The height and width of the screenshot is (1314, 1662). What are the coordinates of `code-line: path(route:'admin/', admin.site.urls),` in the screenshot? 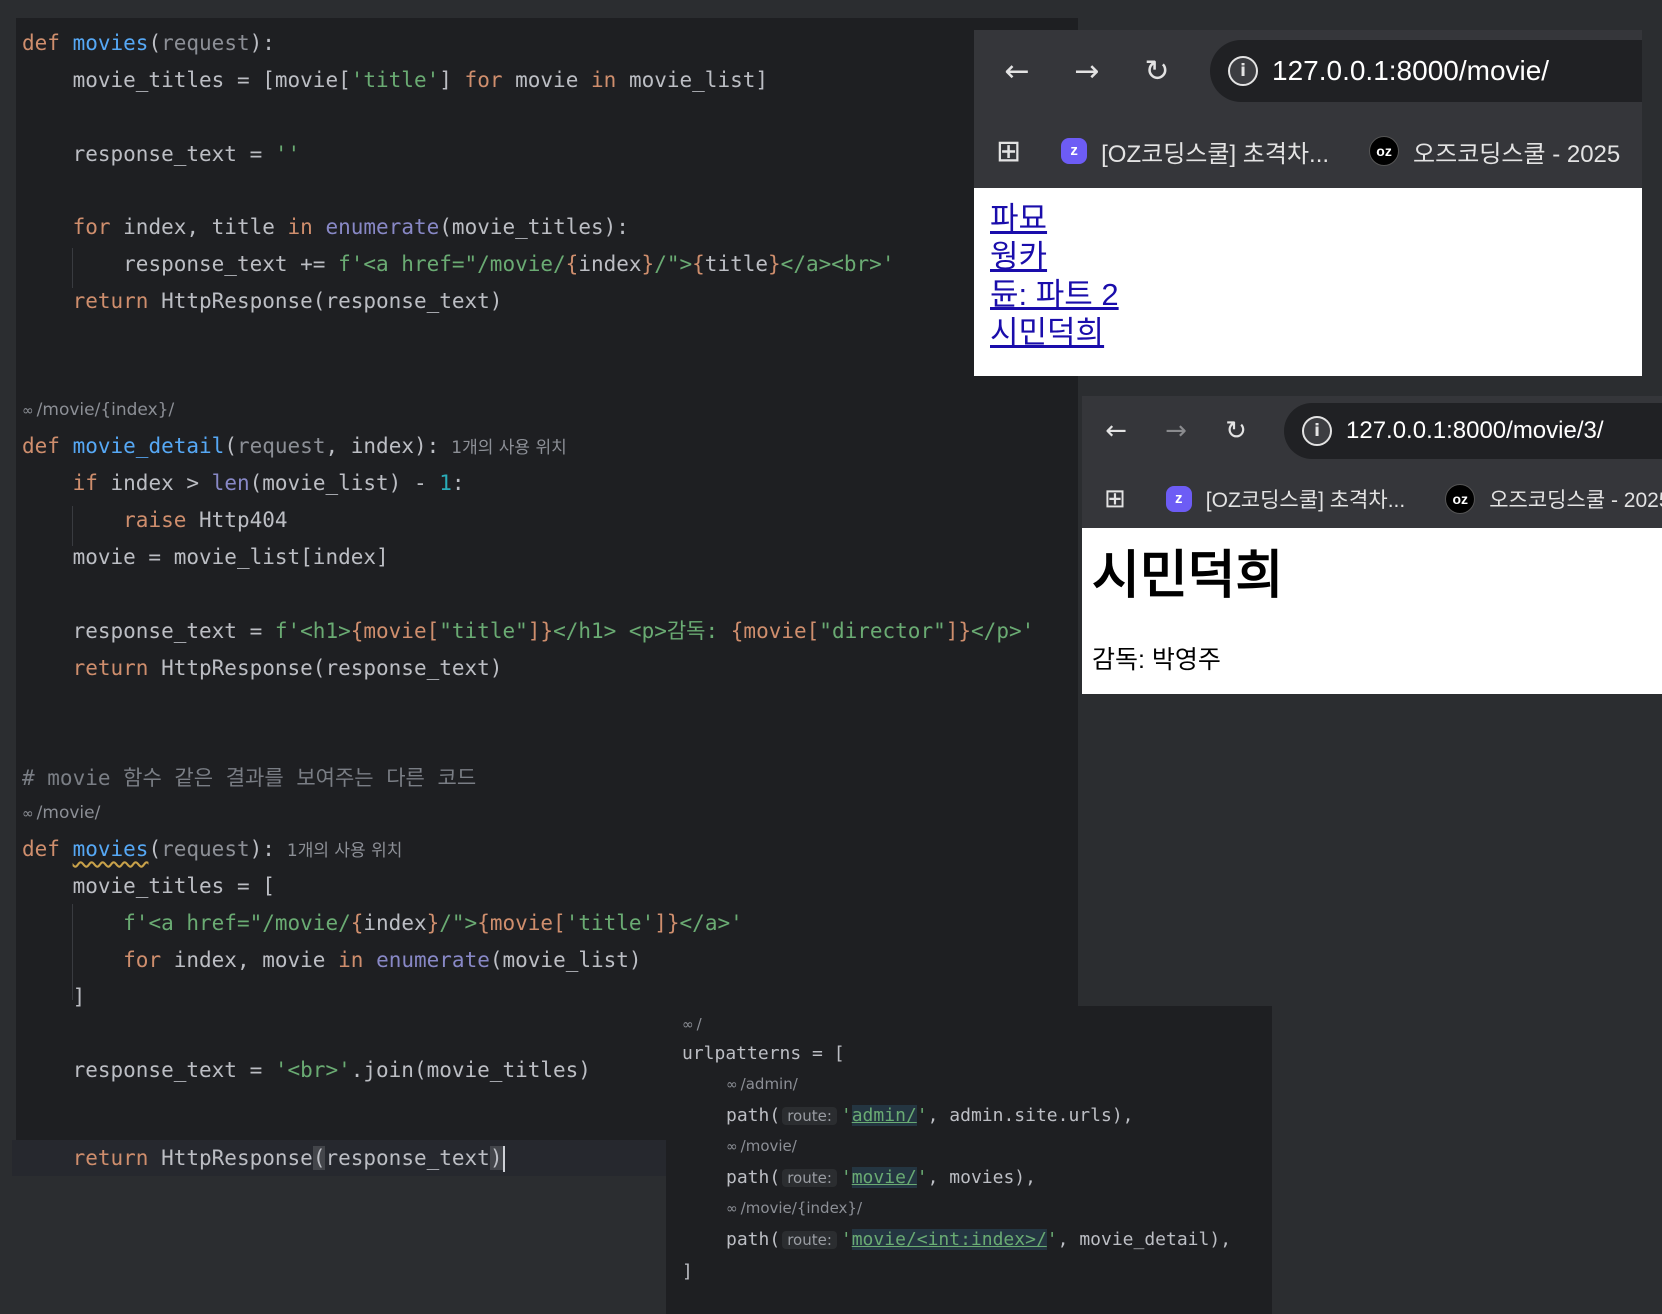 It's located at (930, 1116).